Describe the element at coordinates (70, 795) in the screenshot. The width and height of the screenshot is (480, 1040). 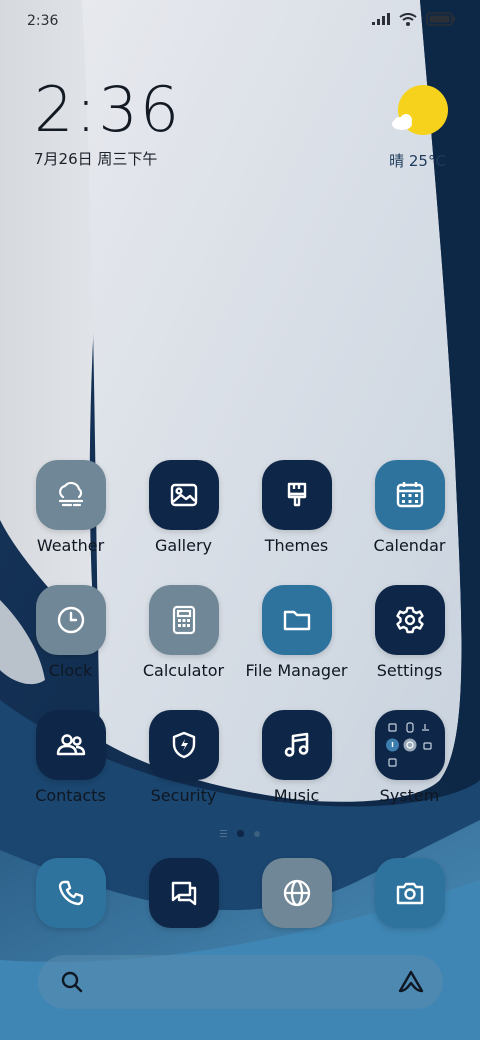
I see `app-label: Contacts` at that location.